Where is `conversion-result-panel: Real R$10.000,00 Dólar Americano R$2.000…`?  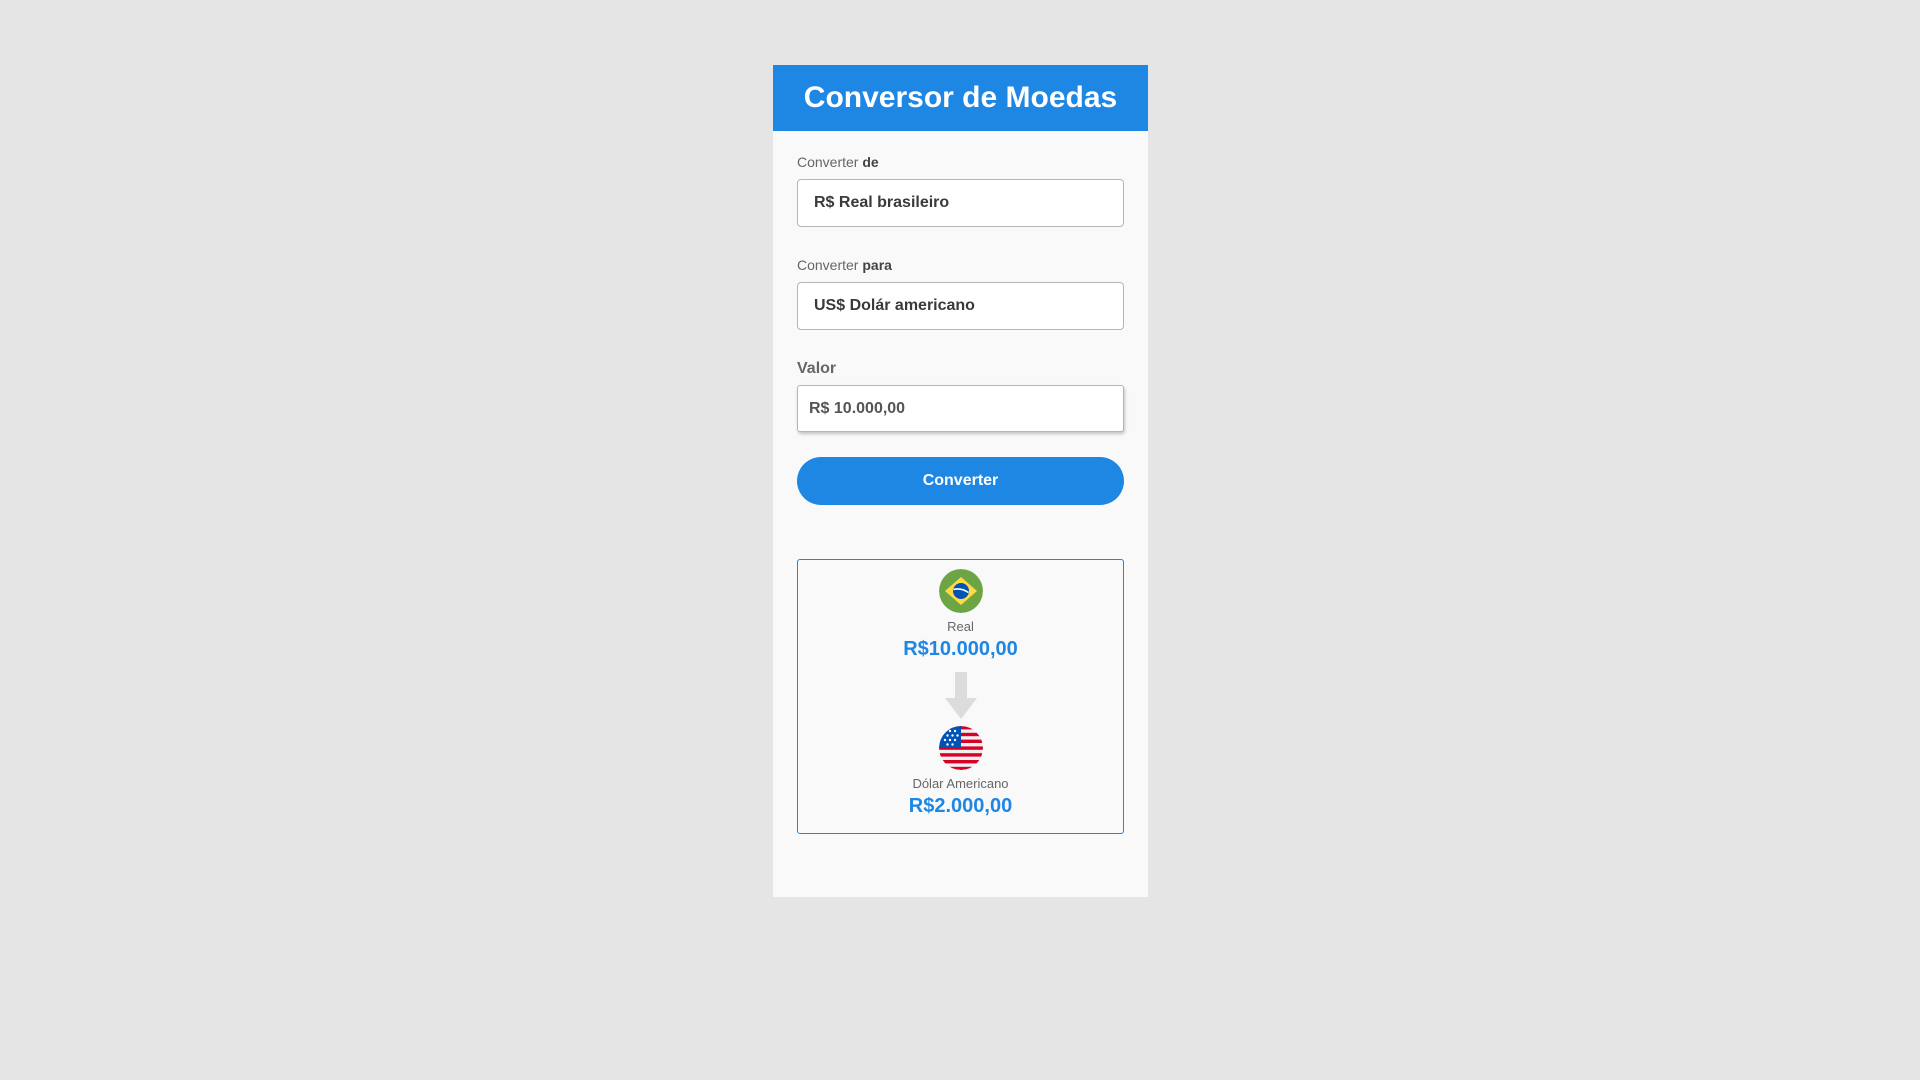
conversion-result-panel: Real R$10.000,00 Dólar Americano R$2.000… is located at coordinates (960, 696).